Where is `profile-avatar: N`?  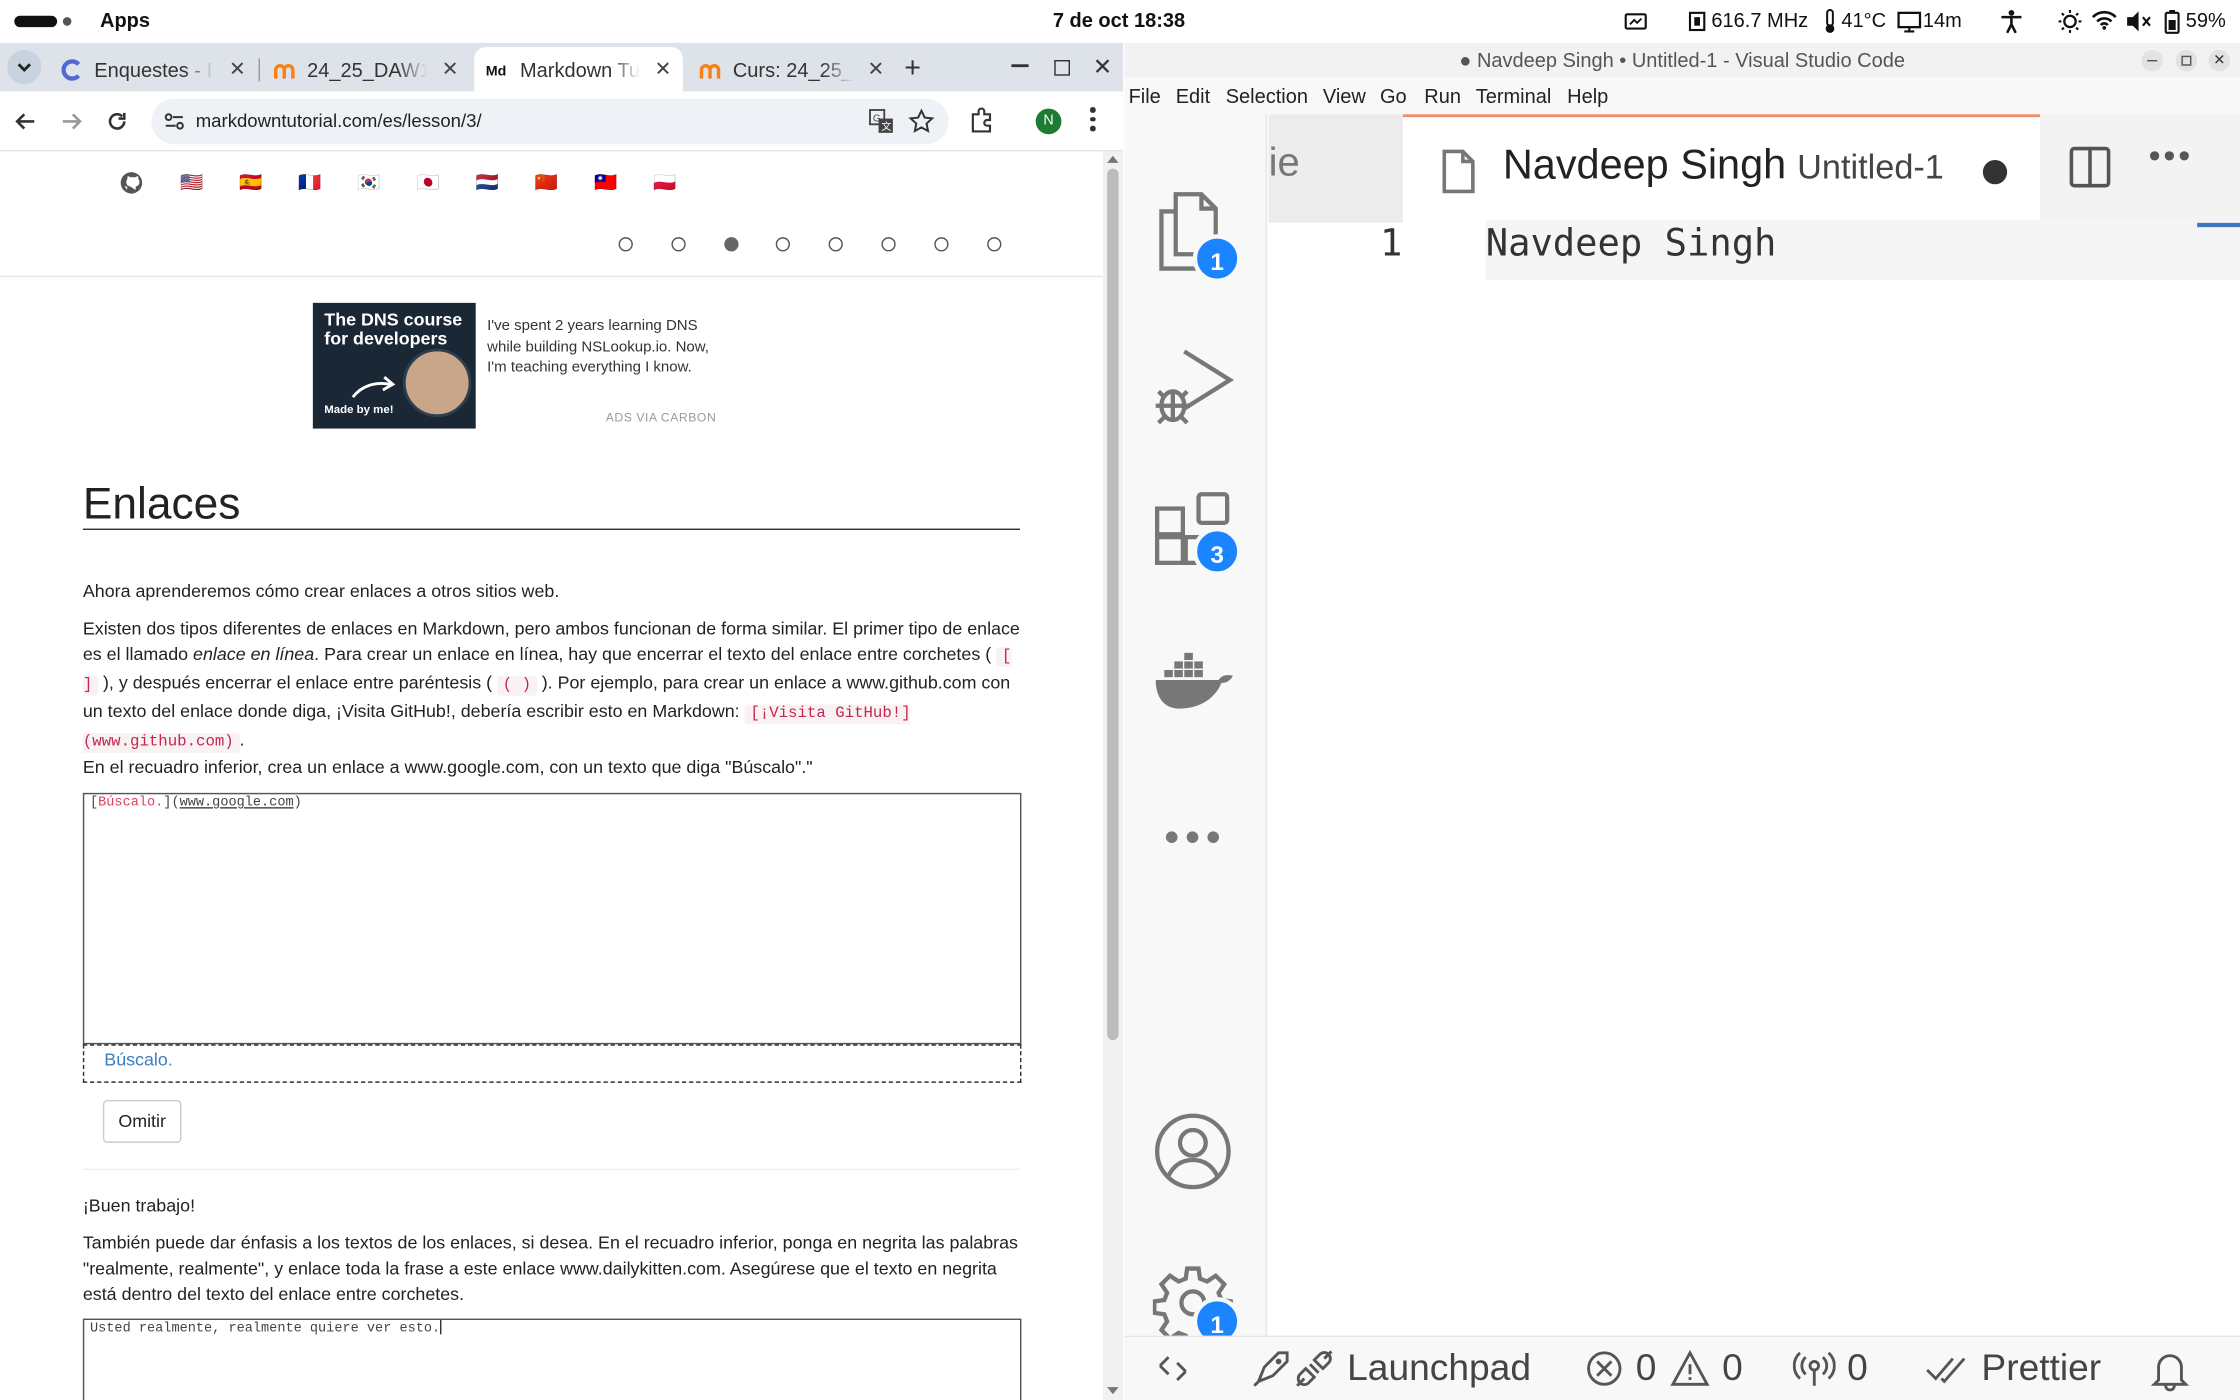
profile-avatar: N is located at coordinates (1048, 121).